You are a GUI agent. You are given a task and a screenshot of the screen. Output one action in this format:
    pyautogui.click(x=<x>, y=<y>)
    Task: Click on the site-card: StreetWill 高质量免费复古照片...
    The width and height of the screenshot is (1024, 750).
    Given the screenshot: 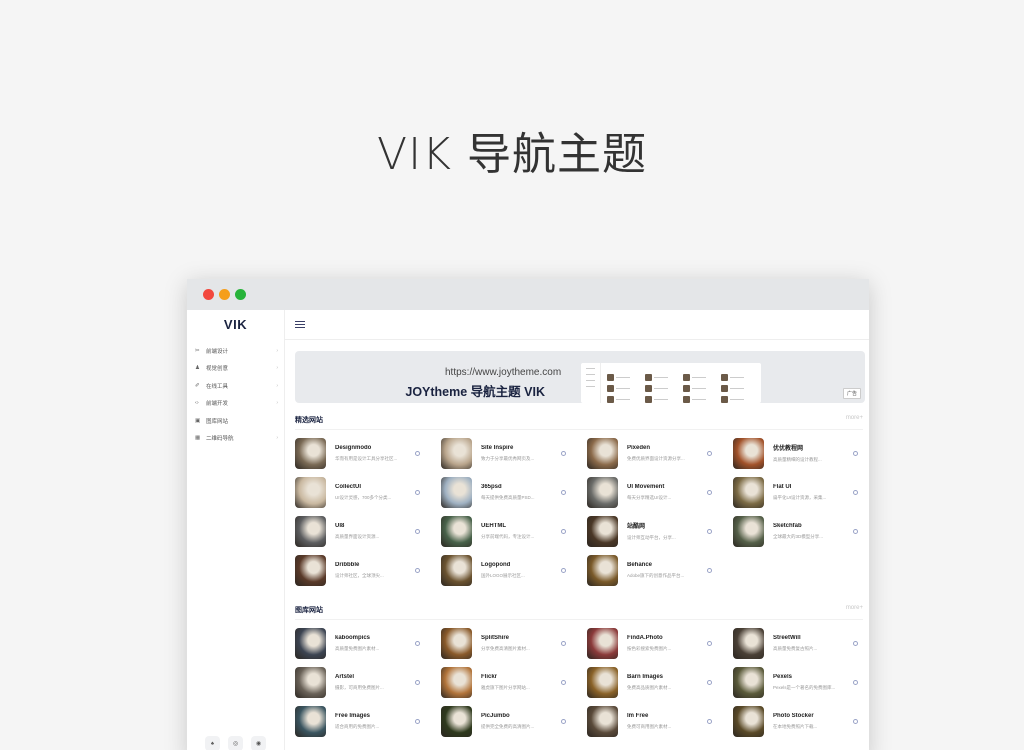 What is the action you would take?
    pyautogui.click(x=801, y=643)
    